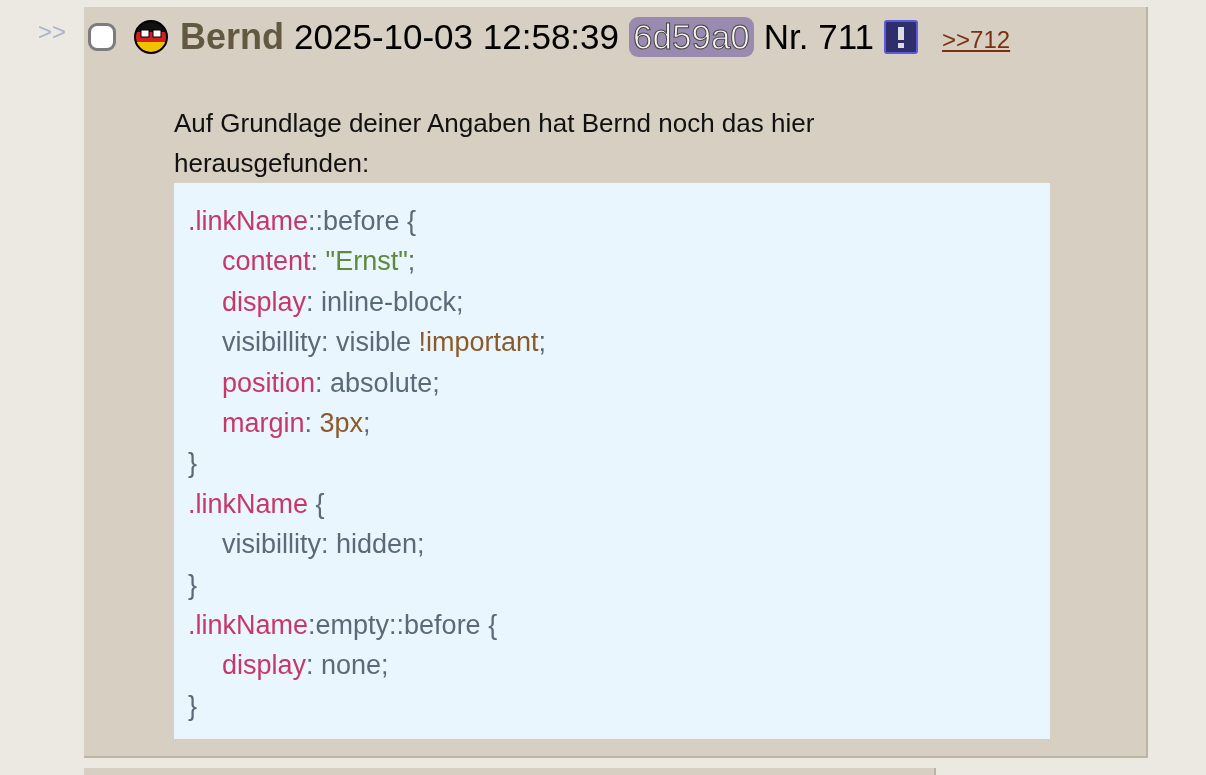 Image resolution: width=1206 pixels, height=775 pixels. What do you see at coordinates (257, 504) in the screenshot?
I see `code-line: .linkName {` at bounding box center [257, 504].